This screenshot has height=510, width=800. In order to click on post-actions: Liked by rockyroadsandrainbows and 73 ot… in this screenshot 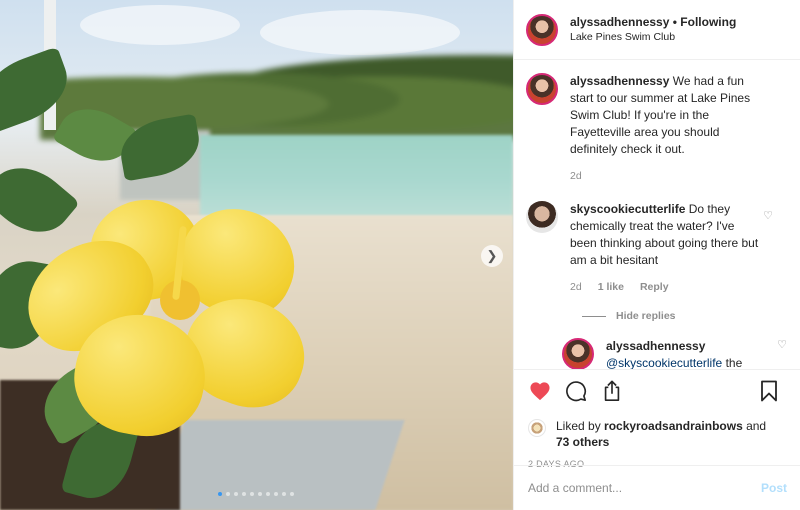, I will do `click(657, 419)`.